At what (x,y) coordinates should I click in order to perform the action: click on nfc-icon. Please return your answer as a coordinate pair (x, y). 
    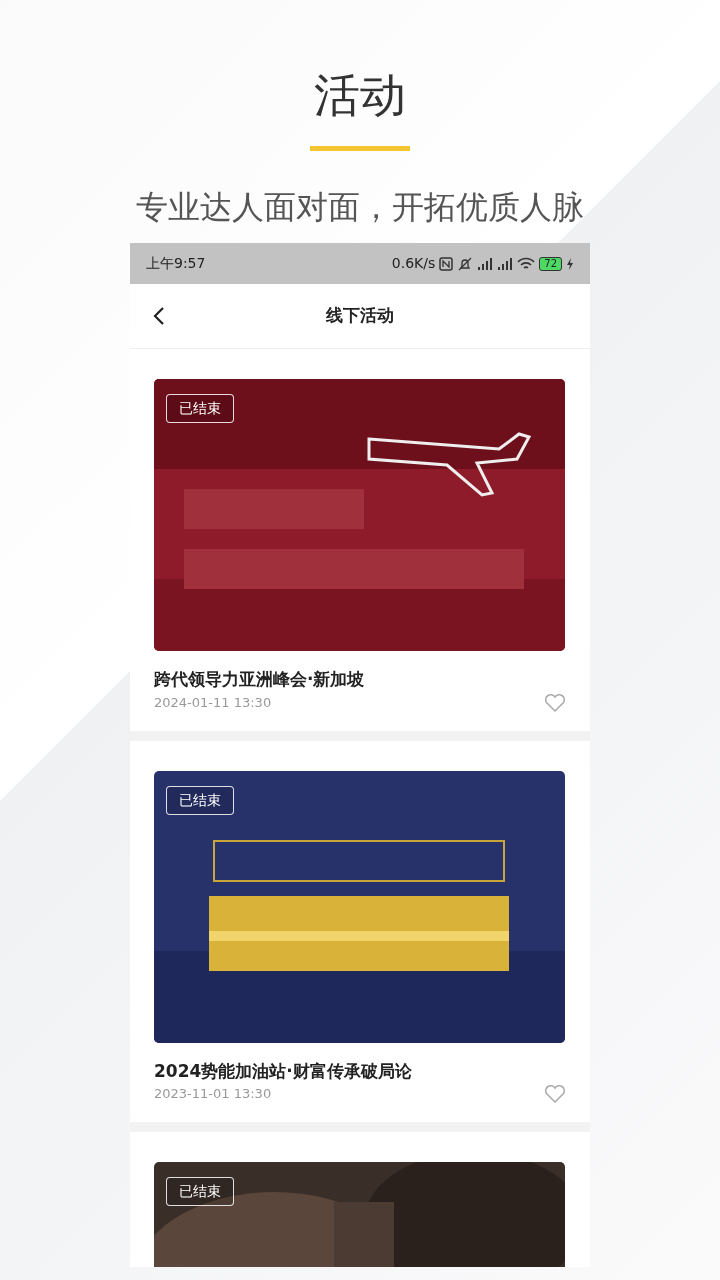
    Looking at the image, I should click on (446, 263).